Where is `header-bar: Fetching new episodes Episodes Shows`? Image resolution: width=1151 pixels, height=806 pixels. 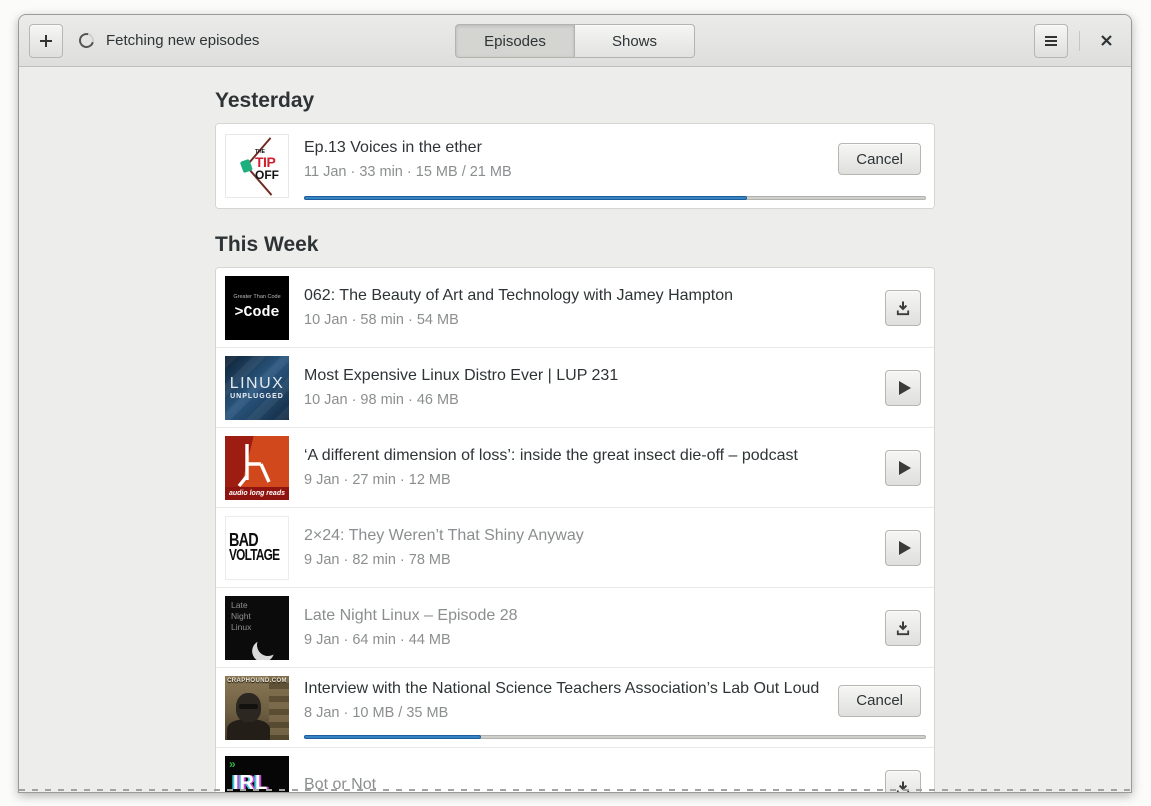
header-bar: Fetching new episodes Episodes Shows is located at coordinates (575, 41).